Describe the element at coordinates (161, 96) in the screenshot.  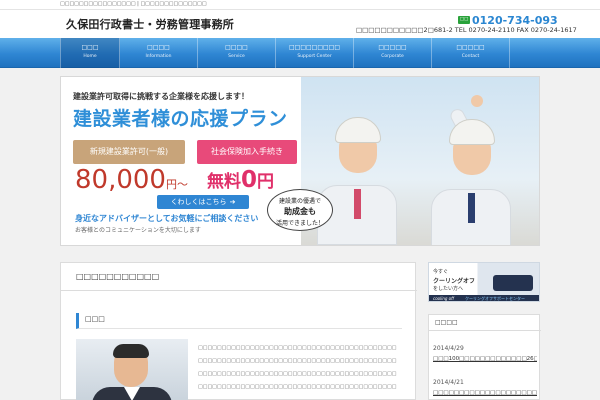
I see `banner-lead: 建設業許可取得に挑戦する企業様を応援します！` at that location.